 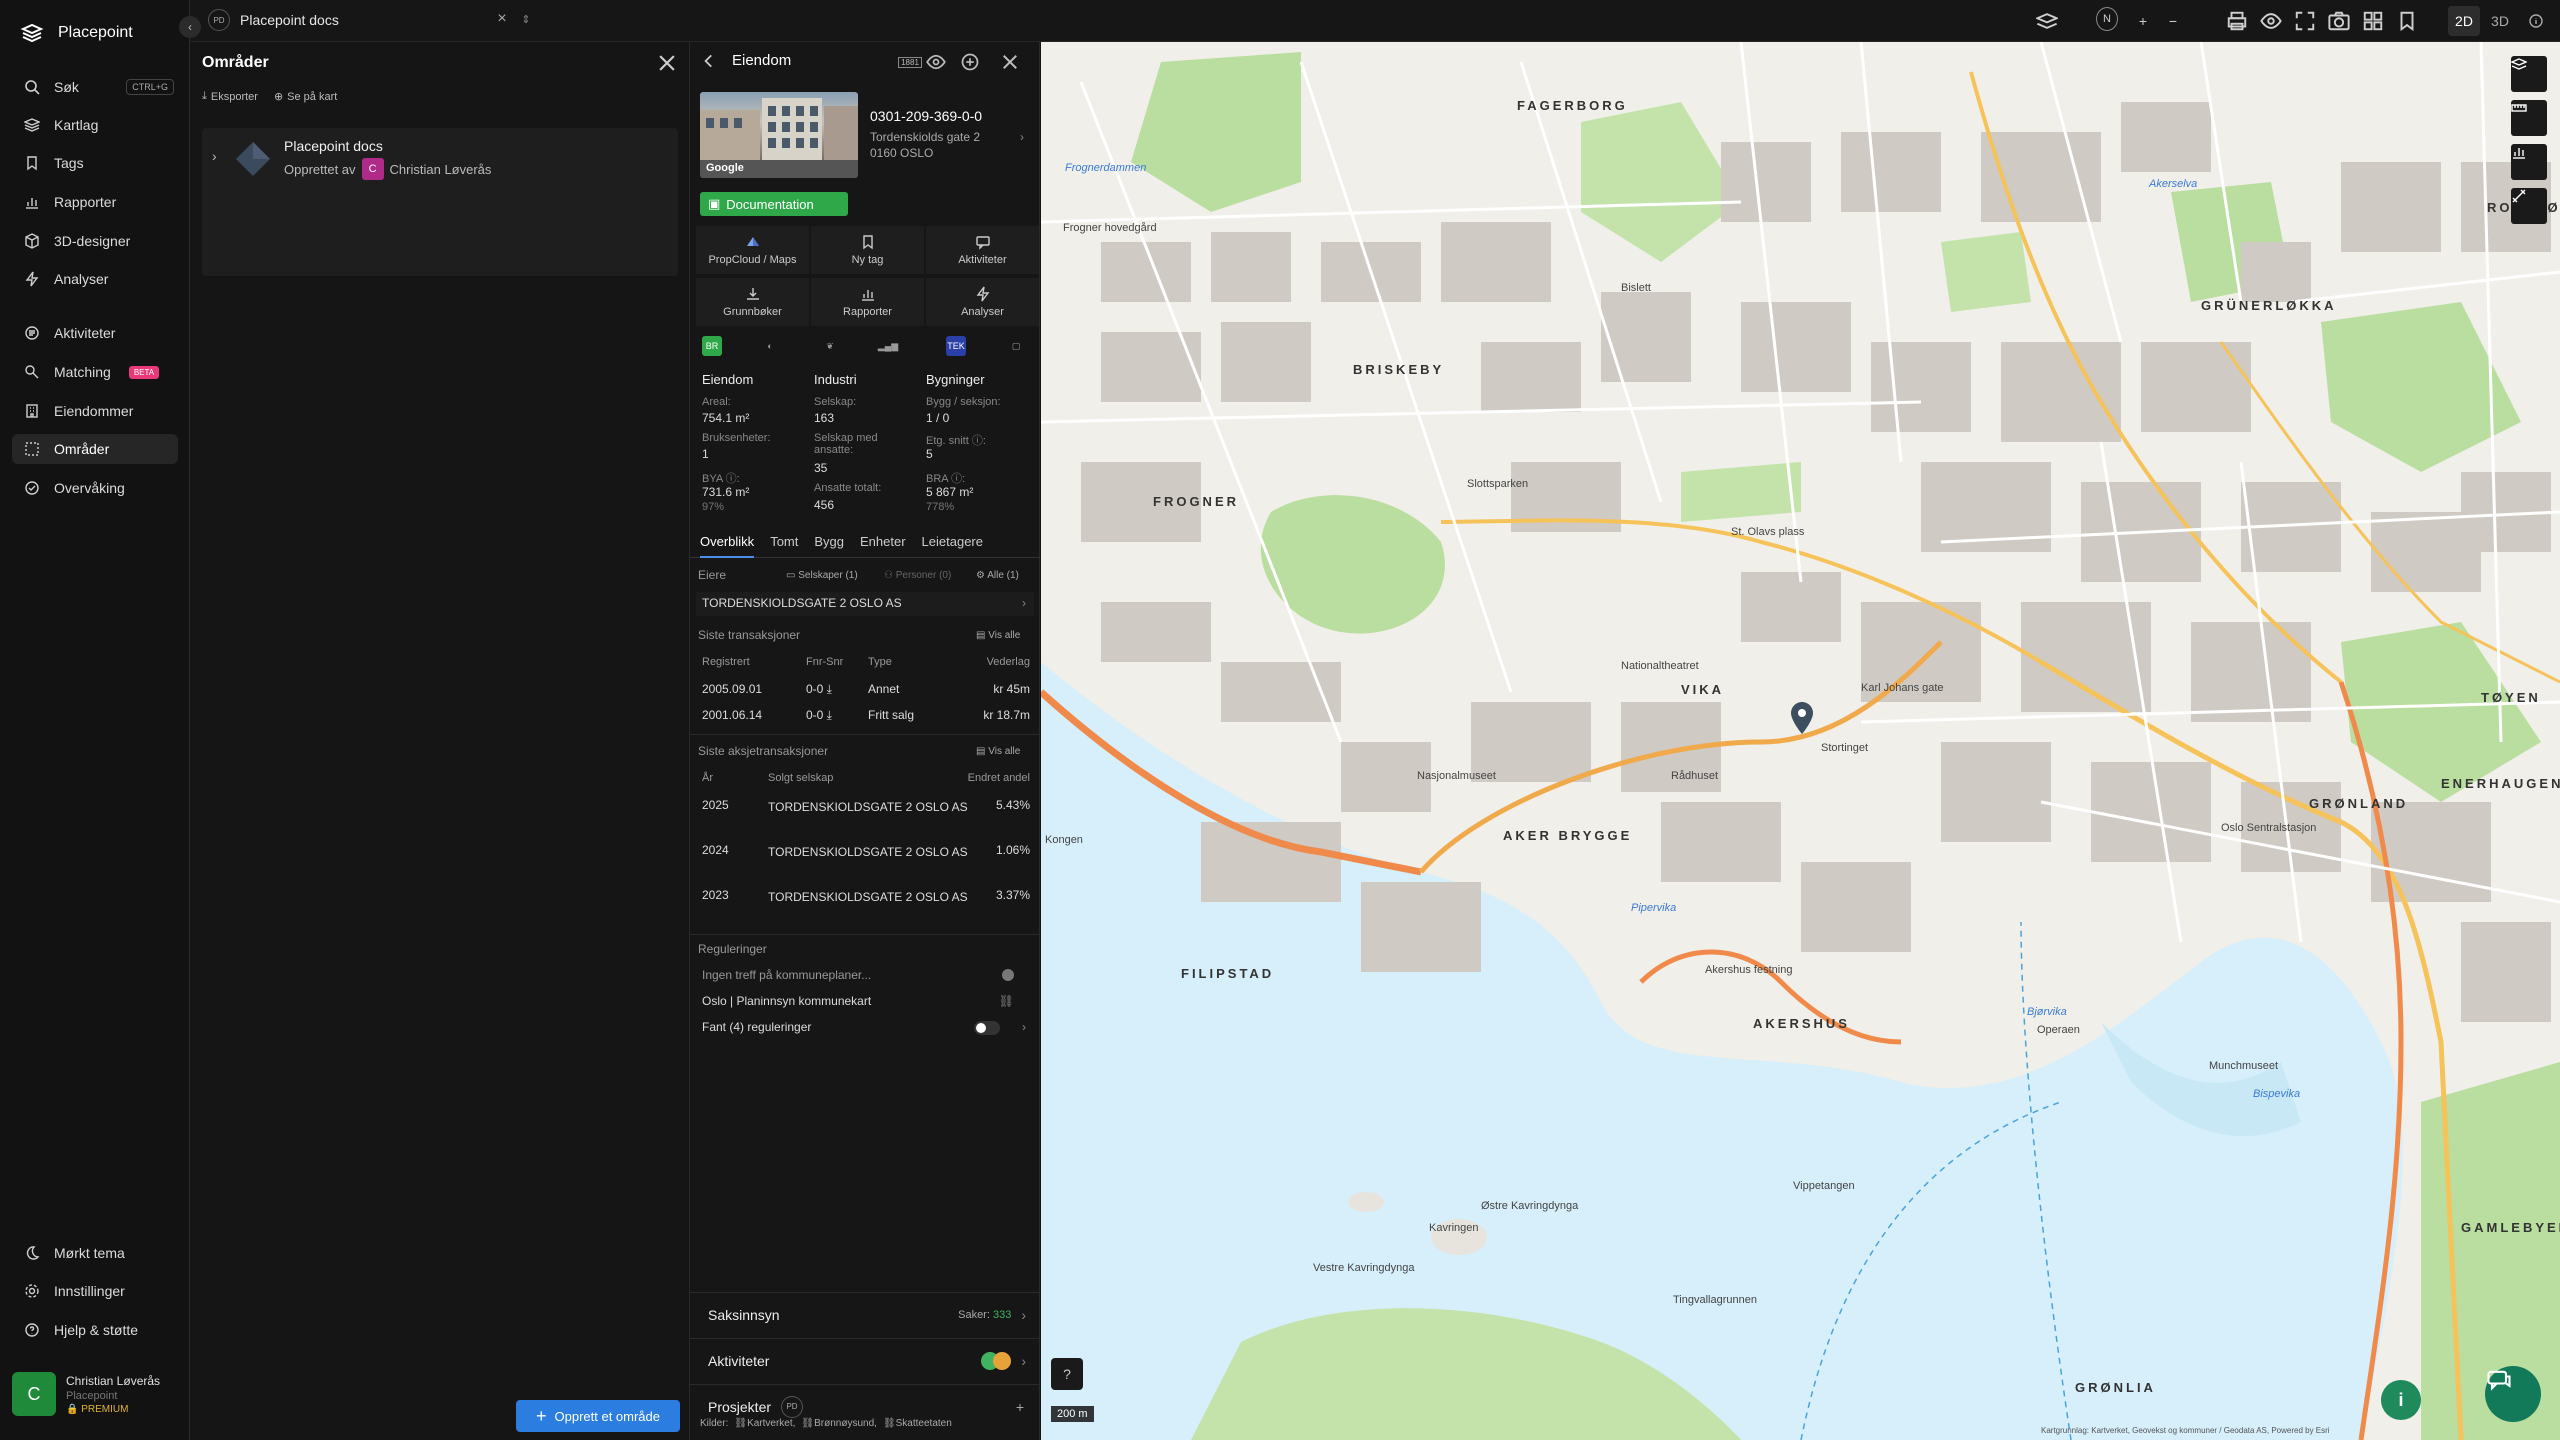 What do you see at coordinates (95, 372) in the screenshot?
I see `nav-matching: Matching BETA` at bounding box center [95, 372].